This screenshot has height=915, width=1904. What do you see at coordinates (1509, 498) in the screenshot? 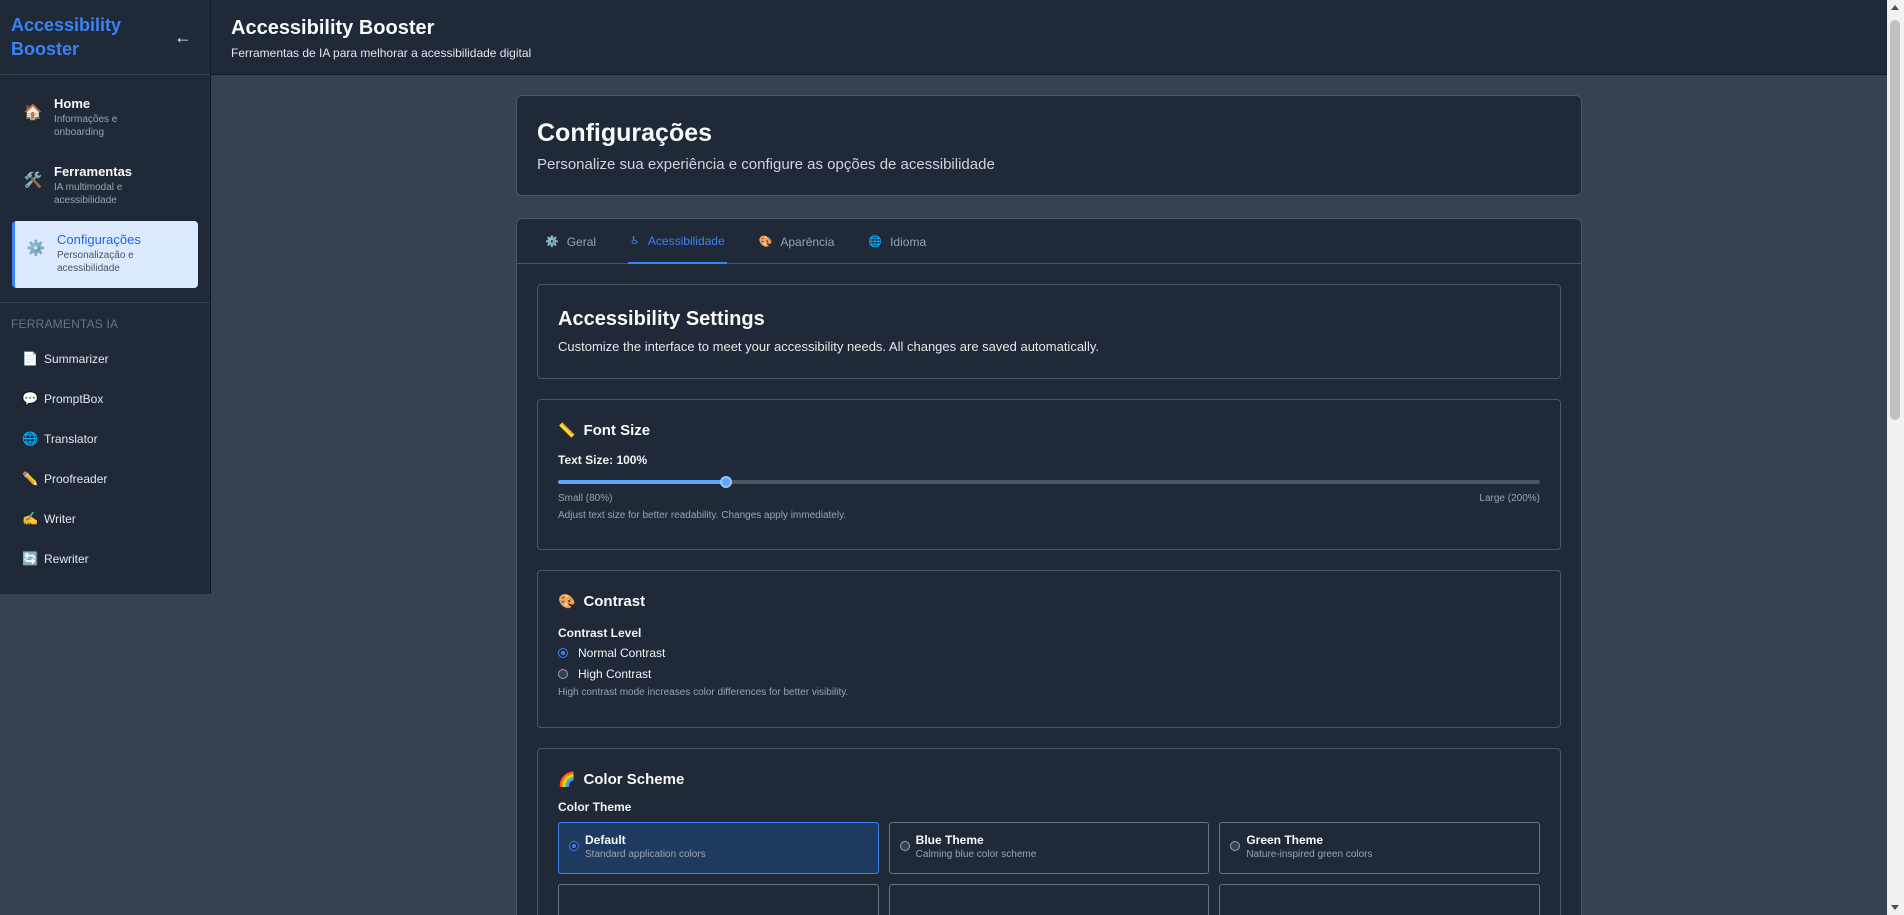
I see `slider-max-label: Large (200%)` at bounding box center [1509, 498].